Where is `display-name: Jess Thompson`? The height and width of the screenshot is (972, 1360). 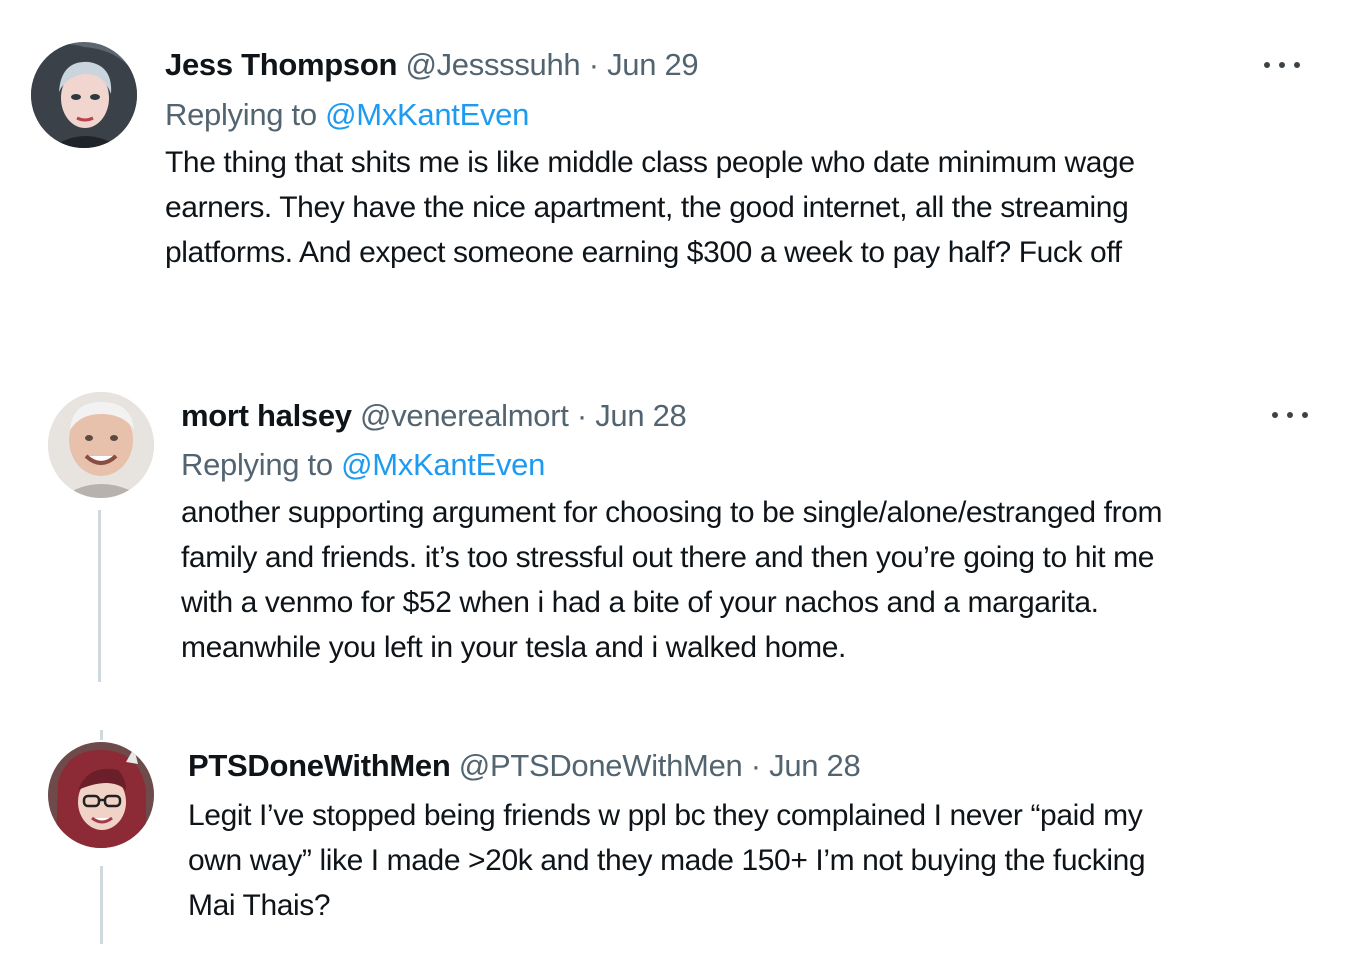 display-name: Jess Thompson is located at coordinates (281, 64).